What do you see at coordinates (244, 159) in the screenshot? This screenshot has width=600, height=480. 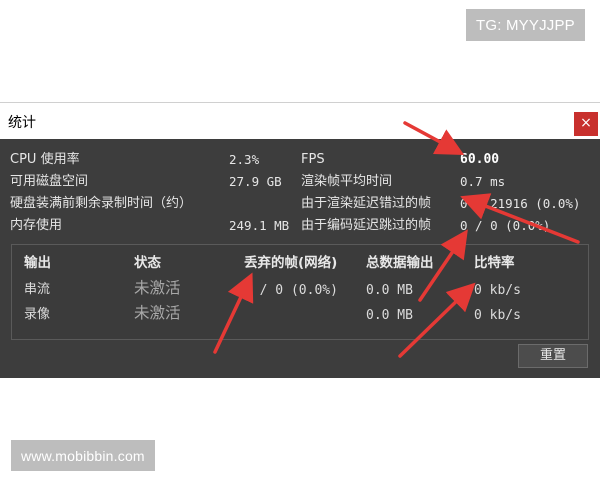 I see `cpu-value: 2.3%` at bounding box center [244, 159].